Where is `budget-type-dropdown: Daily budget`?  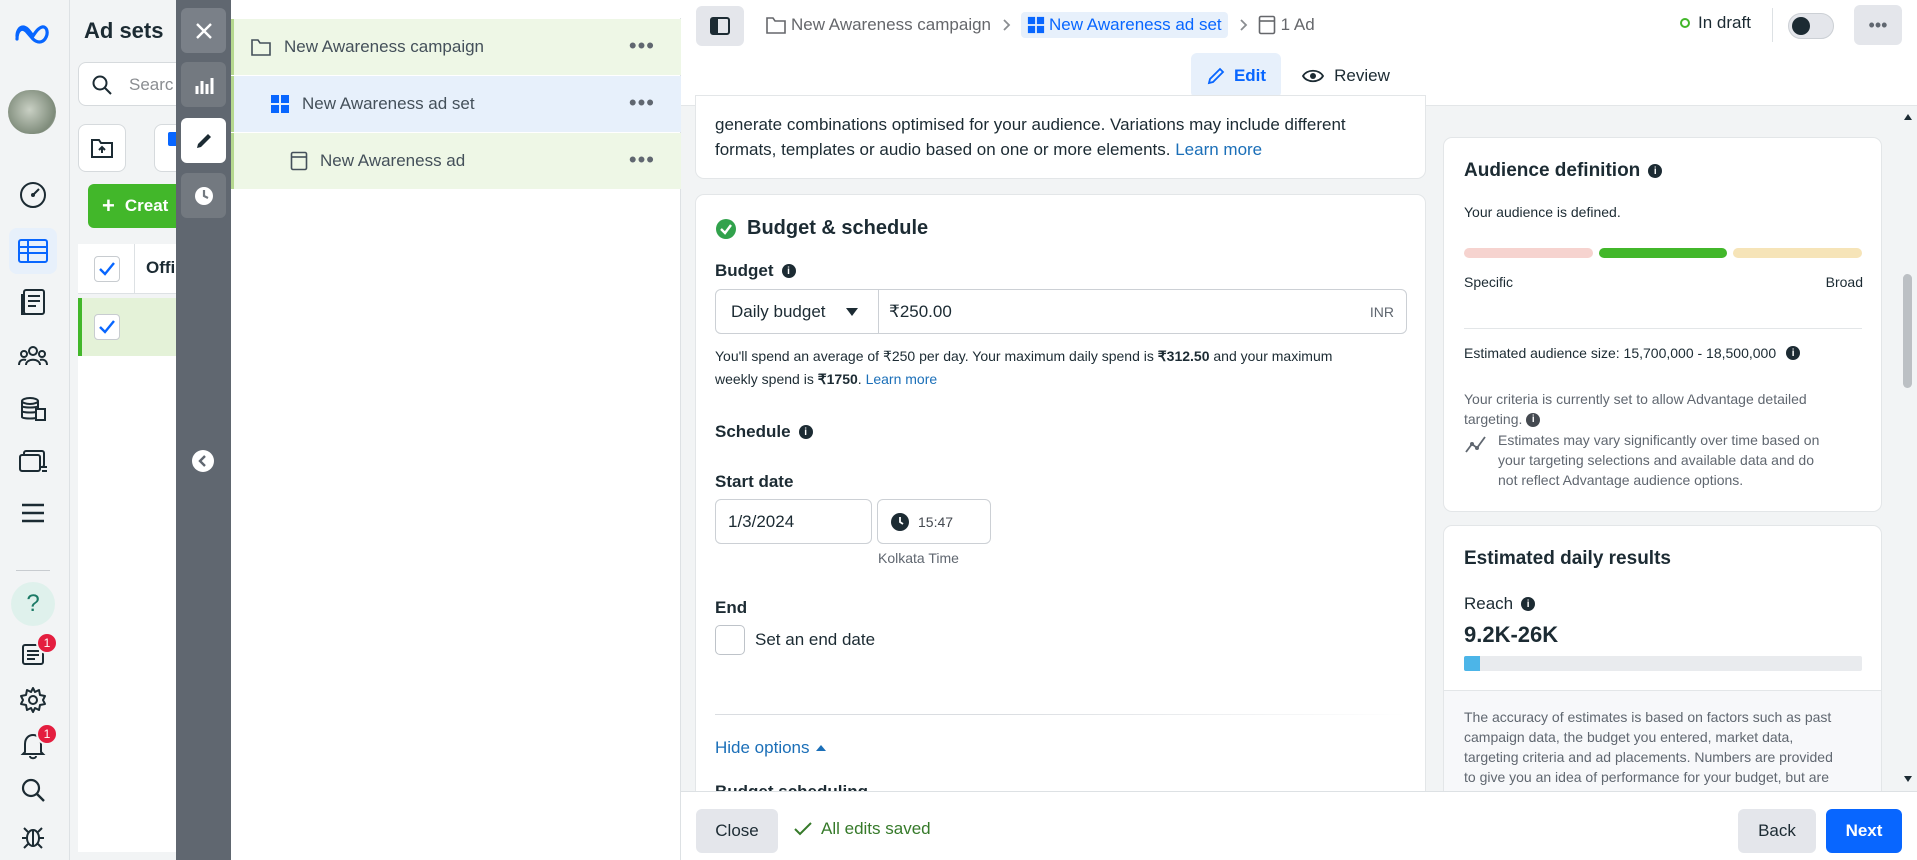 budget-type-dropdown: Daily budget is located at coordinates (797, 311).